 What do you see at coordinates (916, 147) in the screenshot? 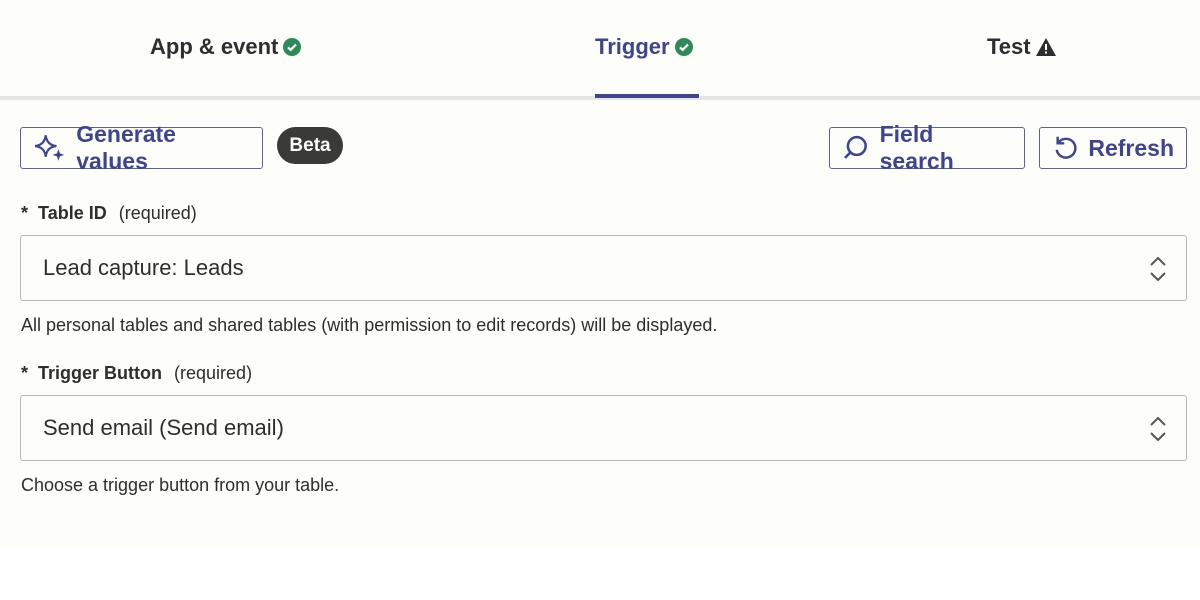
I see `button-label: Field search` at bounding box center [916, 147].